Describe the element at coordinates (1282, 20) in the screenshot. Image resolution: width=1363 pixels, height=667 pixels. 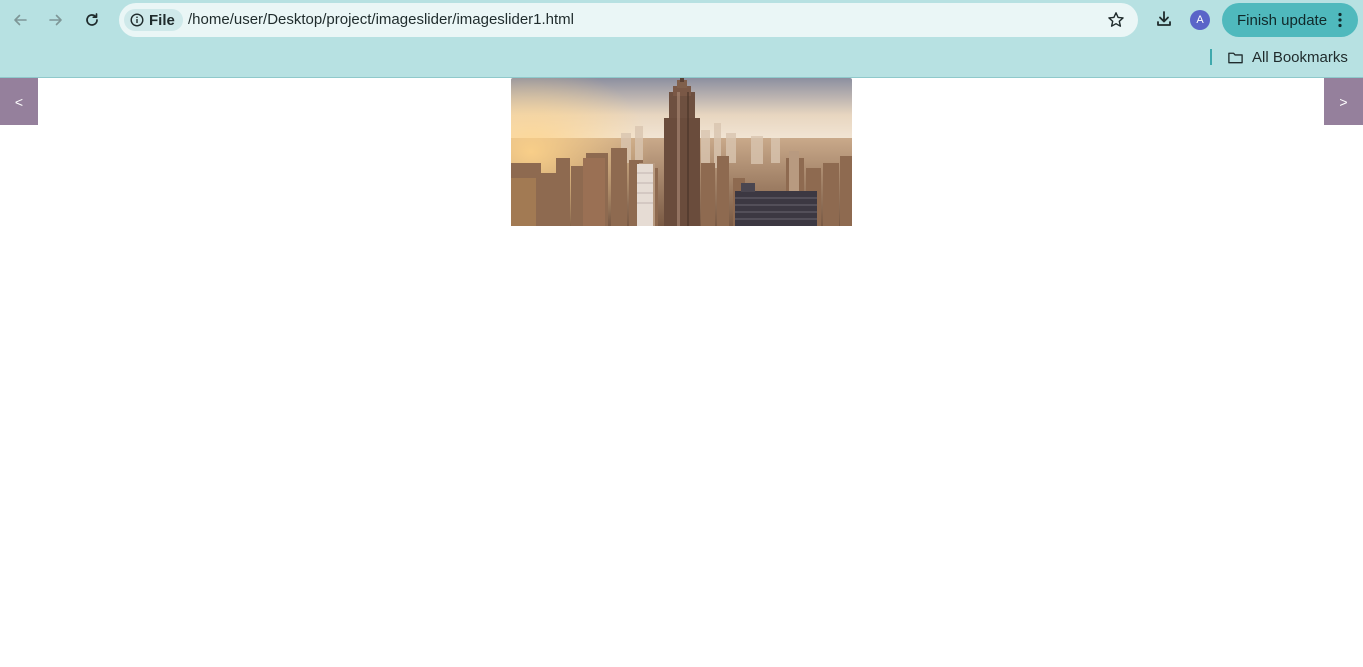
I see `finish-update-label: Finish update` at that location.